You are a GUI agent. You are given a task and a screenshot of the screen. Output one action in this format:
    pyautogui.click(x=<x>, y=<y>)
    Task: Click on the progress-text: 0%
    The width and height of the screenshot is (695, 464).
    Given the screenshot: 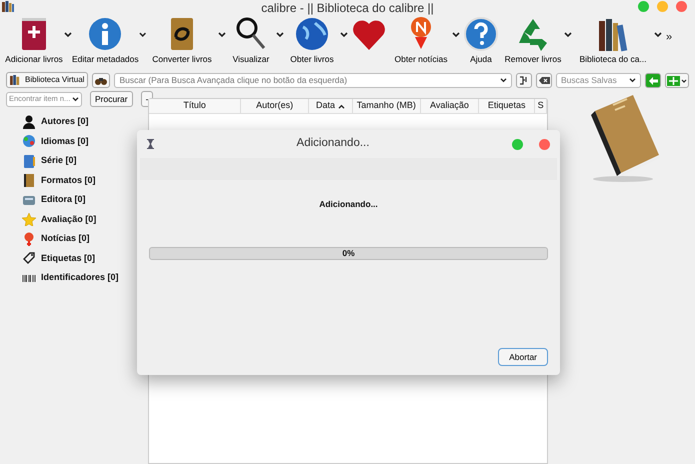 What is the action you would take?
    pyautogui.click(x=348, y=253)
    